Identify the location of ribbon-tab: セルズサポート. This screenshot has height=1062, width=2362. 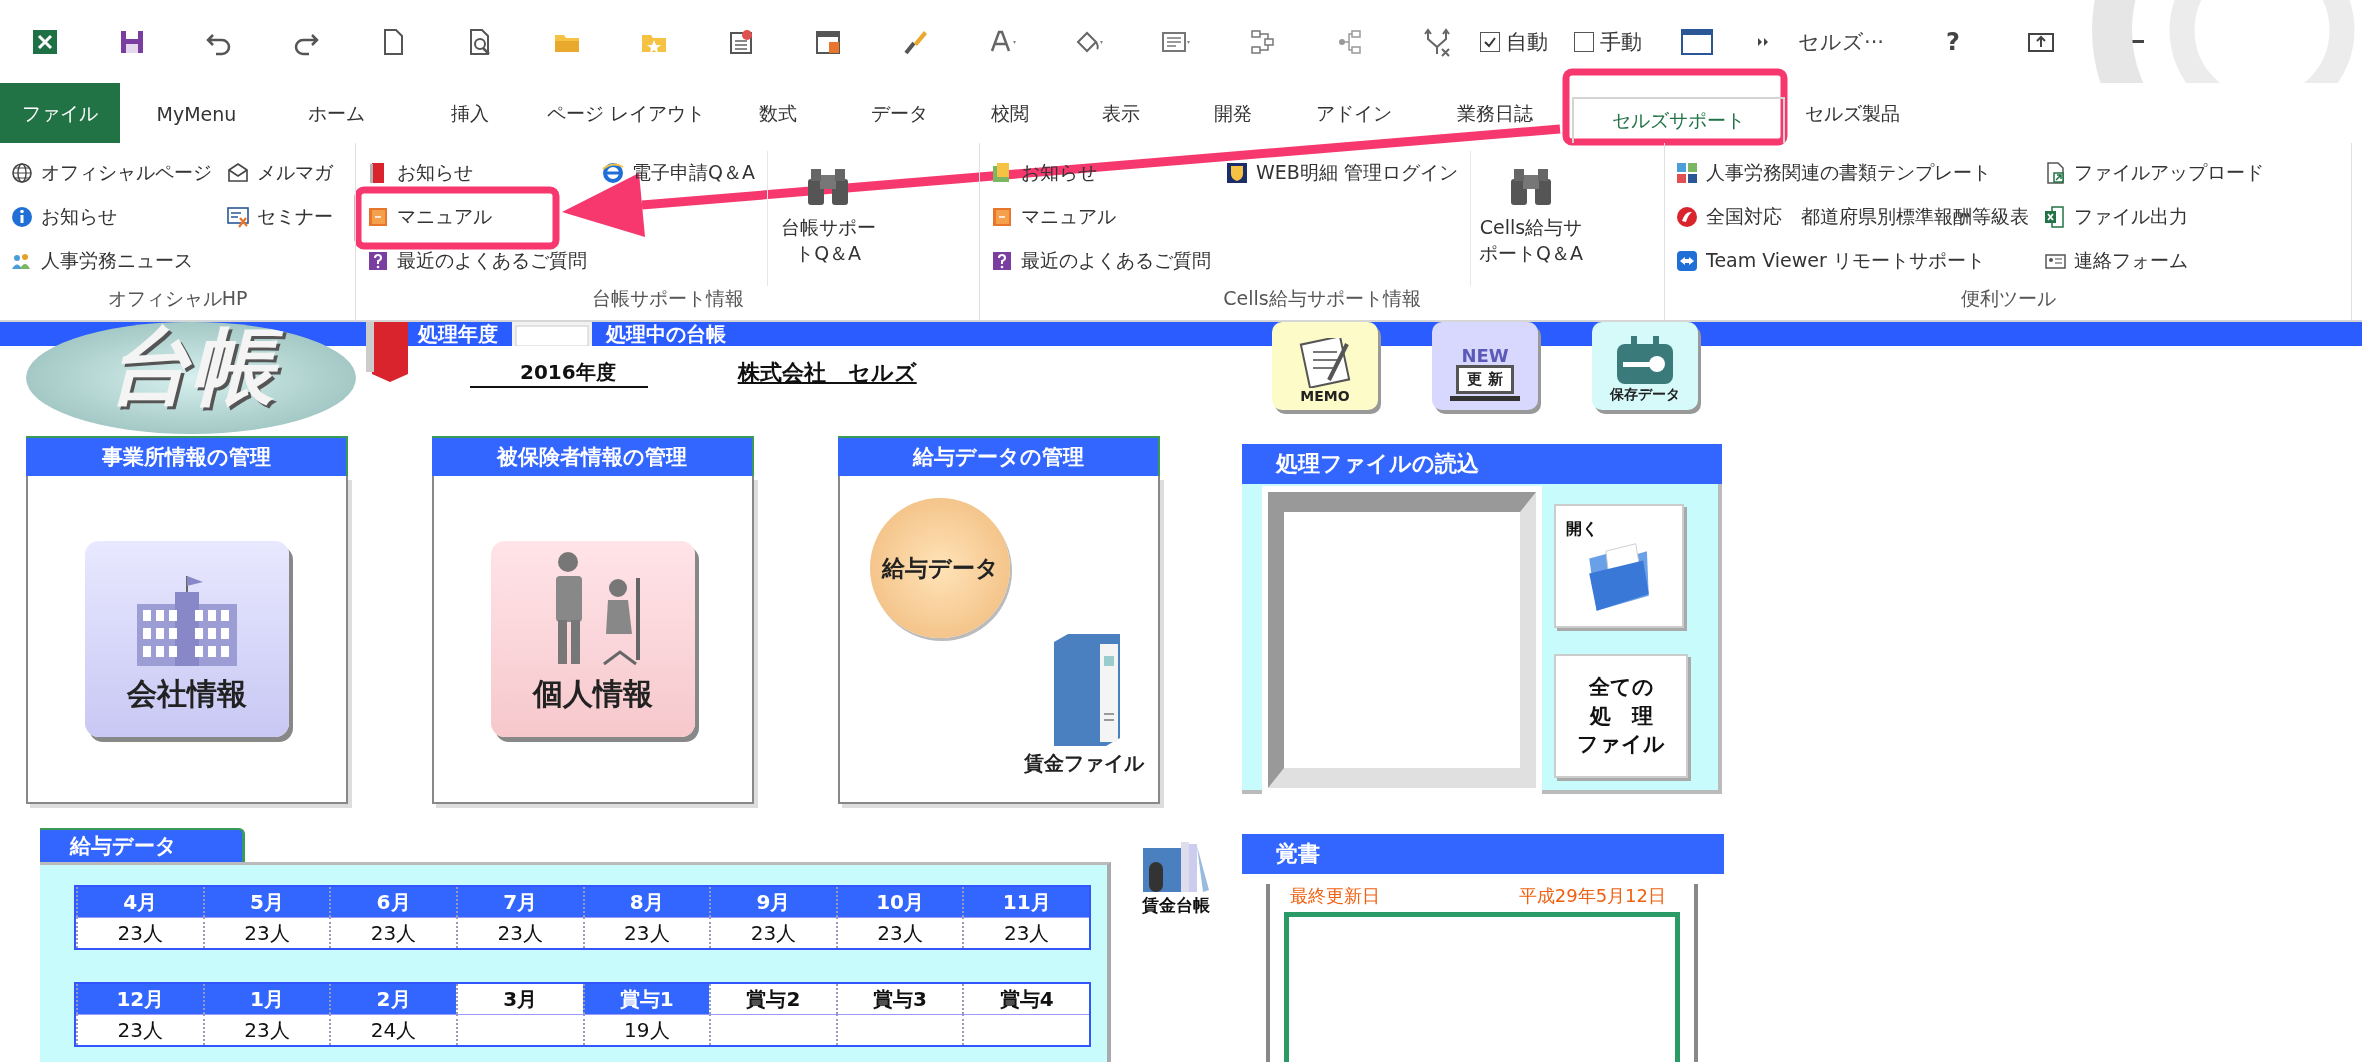
(1678, 120).